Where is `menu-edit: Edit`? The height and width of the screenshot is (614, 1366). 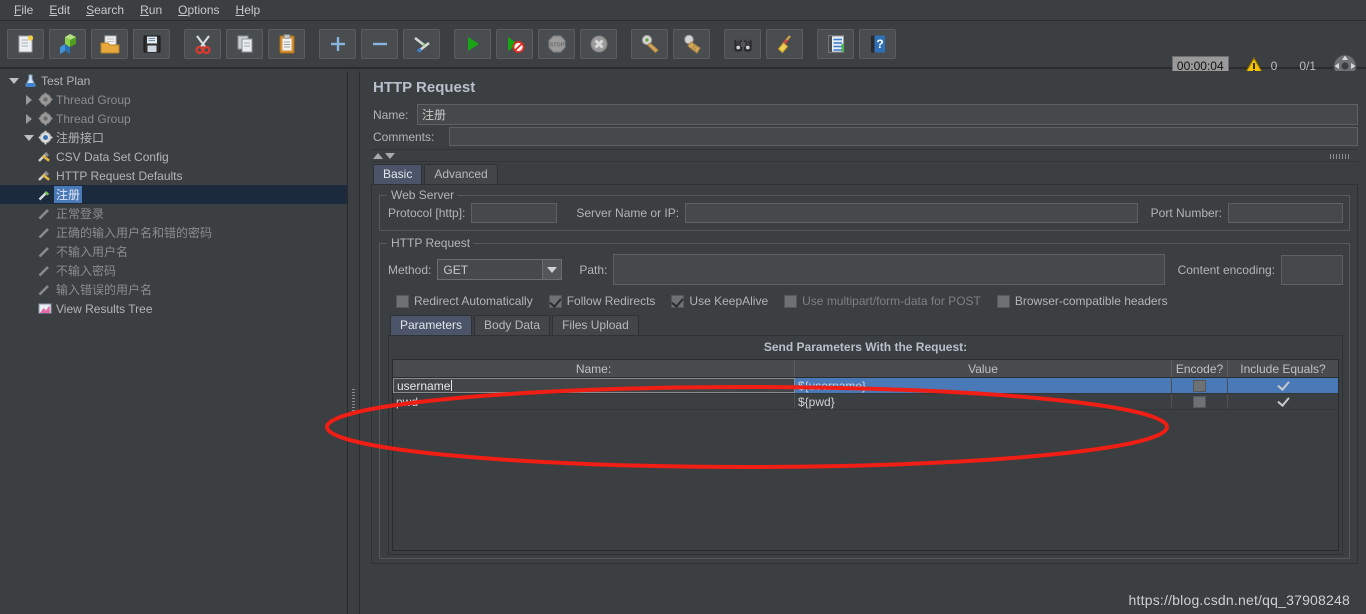
menu-edit: Edit is located at coordinates (59, 10).